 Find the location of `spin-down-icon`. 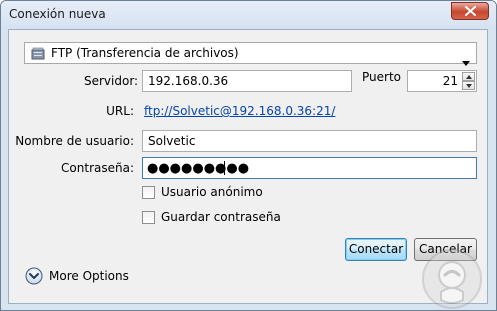

spin-down-icon is located at coordinates (469, 86).